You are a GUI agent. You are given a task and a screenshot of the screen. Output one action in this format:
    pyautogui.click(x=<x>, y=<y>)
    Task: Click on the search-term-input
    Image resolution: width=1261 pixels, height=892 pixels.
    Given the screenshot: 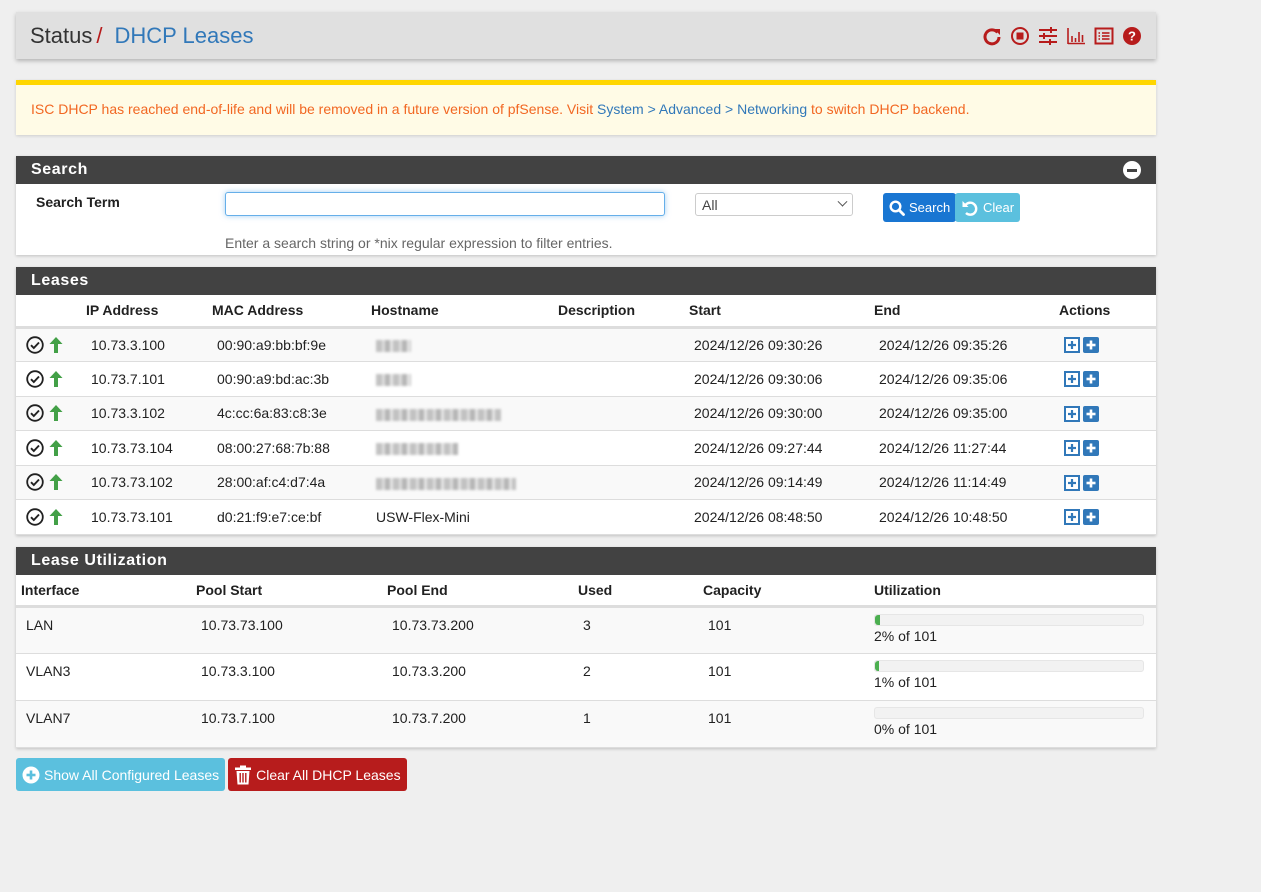 What is the action you would take?
    pyautogui.click(x=445, y=204)
    